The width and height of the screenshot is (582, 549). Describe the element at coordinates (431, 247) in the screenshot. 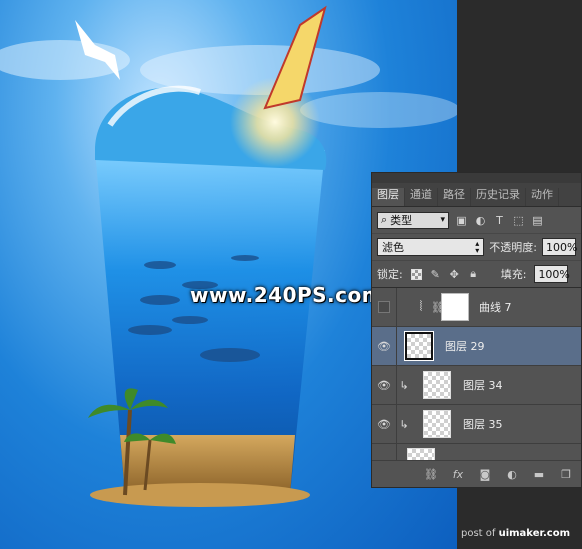

I see `blend-mode-select: 滤色 ▴ ▾` at that location.